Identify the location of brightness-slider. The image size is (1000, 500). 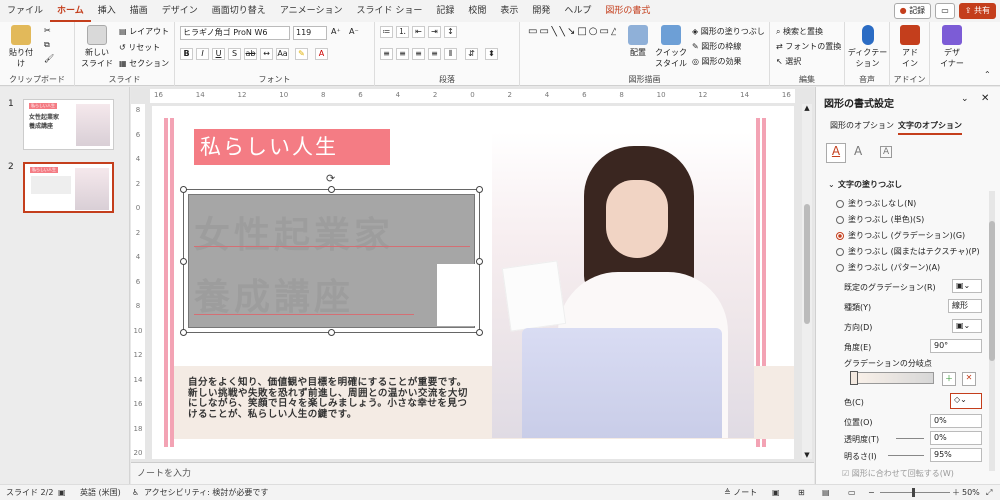
(906, 455).